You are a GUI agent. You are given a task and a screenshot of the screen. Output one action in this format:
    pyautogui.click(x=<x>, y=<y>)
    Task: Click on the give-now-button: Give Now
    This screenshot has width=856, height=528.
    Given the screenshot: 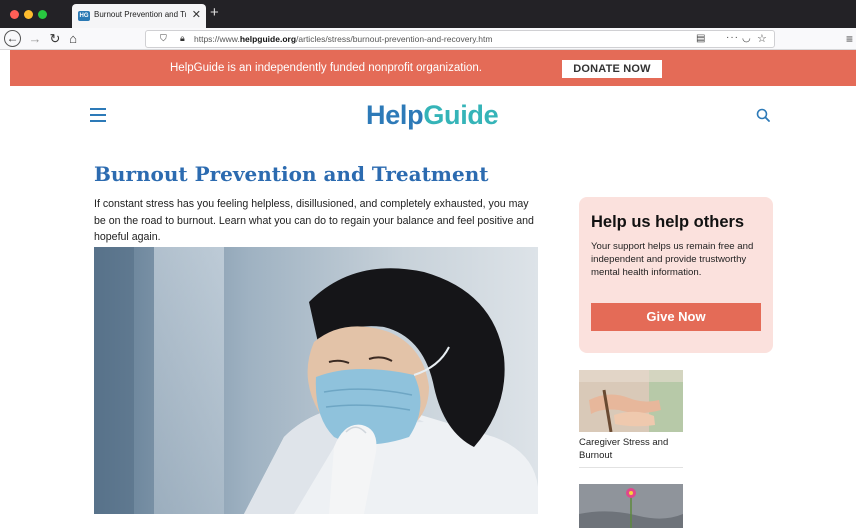 What is the action you would take?
    pyautogui.click(x=676, y=317)
    